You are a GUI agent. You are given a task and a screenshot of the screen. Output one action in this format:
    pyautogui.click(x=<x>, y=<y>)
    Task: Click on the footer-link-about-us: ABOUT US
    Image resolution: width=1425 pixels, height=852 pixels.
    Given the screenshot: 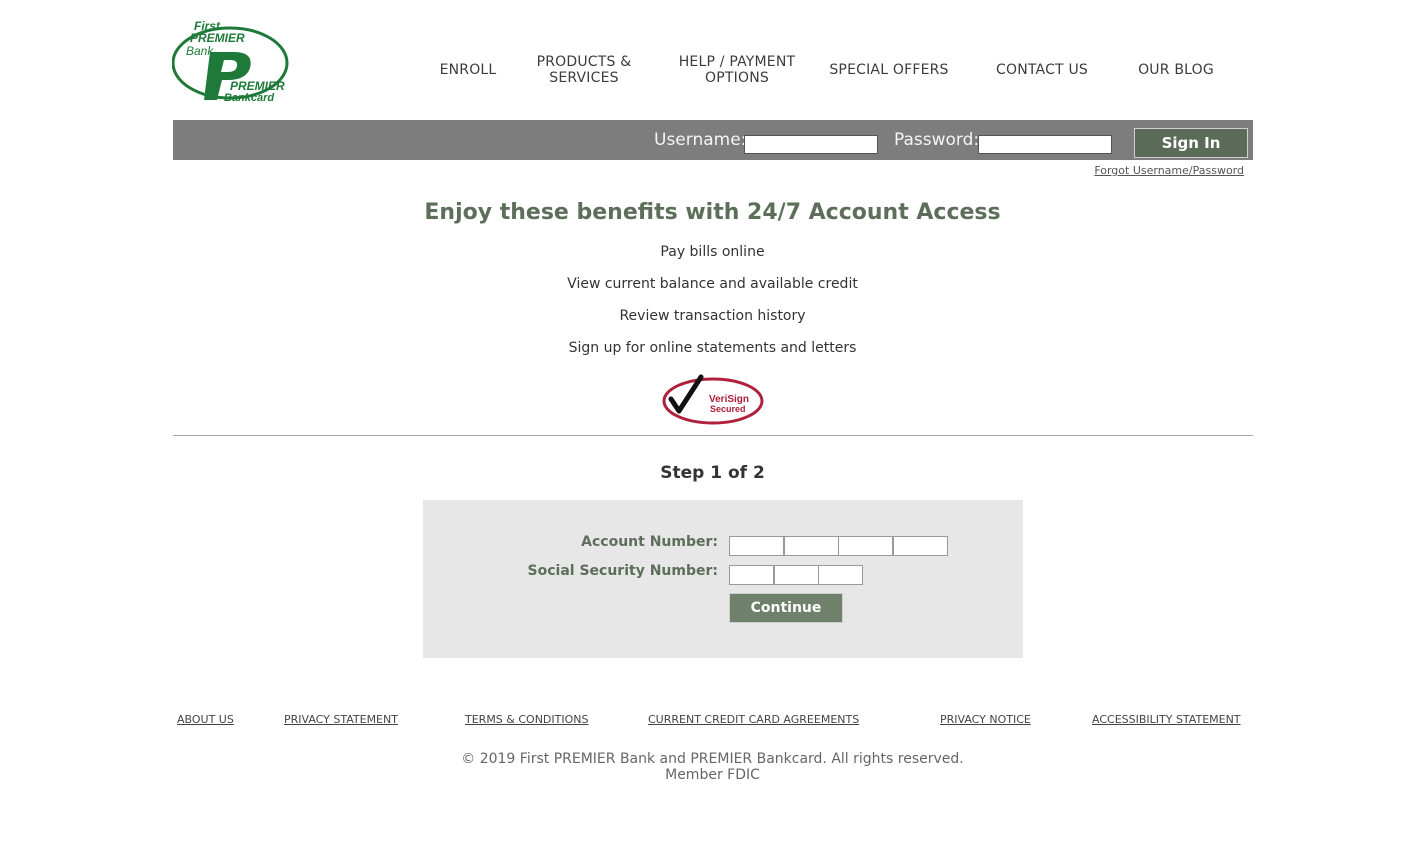 What is the action you would take?
    pyautogui.click(x=205, y=719)
    